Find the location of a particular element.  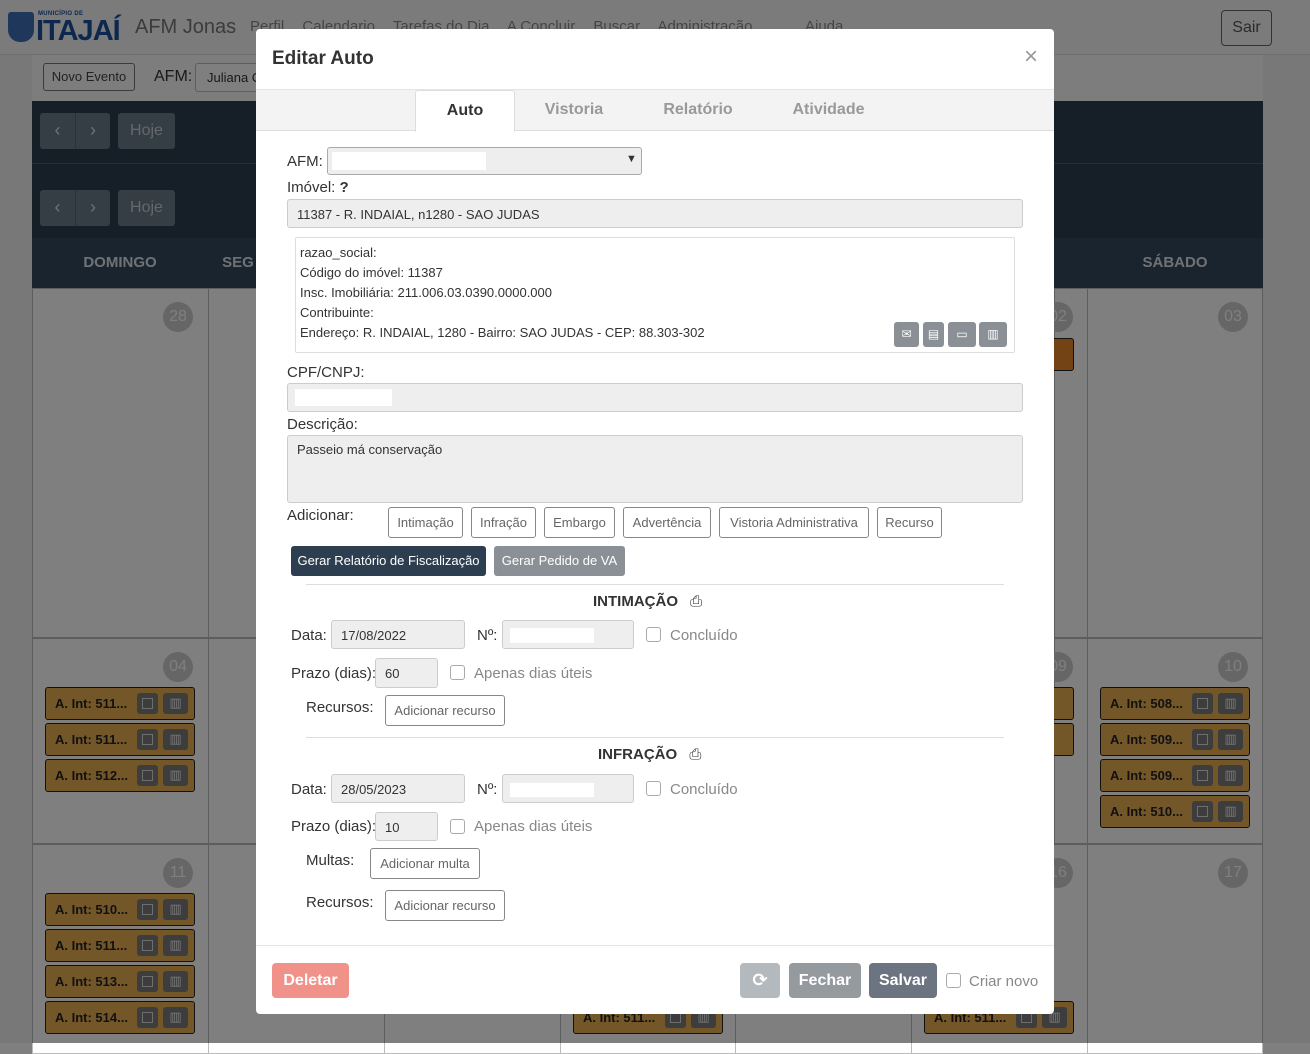

imovel-field: 11387 - R. INDAIAL, n1280 - SAO JUDAS is located at coordinates (655, 213).